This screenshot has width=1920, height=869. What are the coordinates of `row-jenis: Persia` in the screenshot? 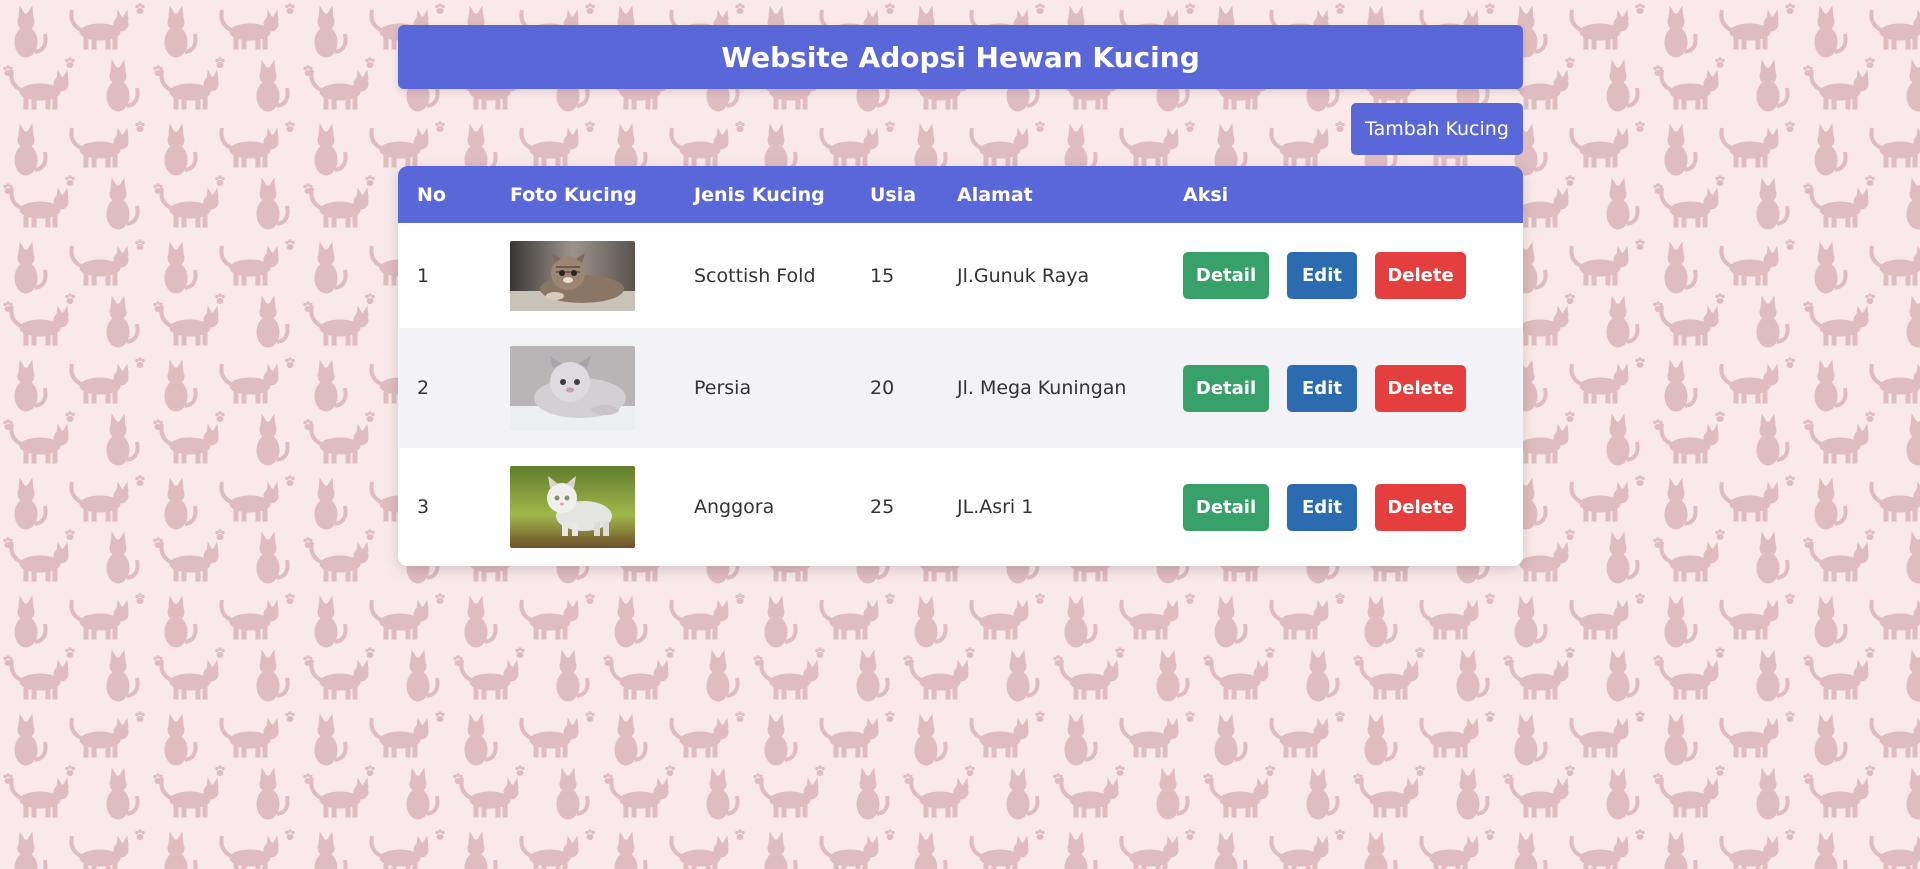 It's located at (723, 388).